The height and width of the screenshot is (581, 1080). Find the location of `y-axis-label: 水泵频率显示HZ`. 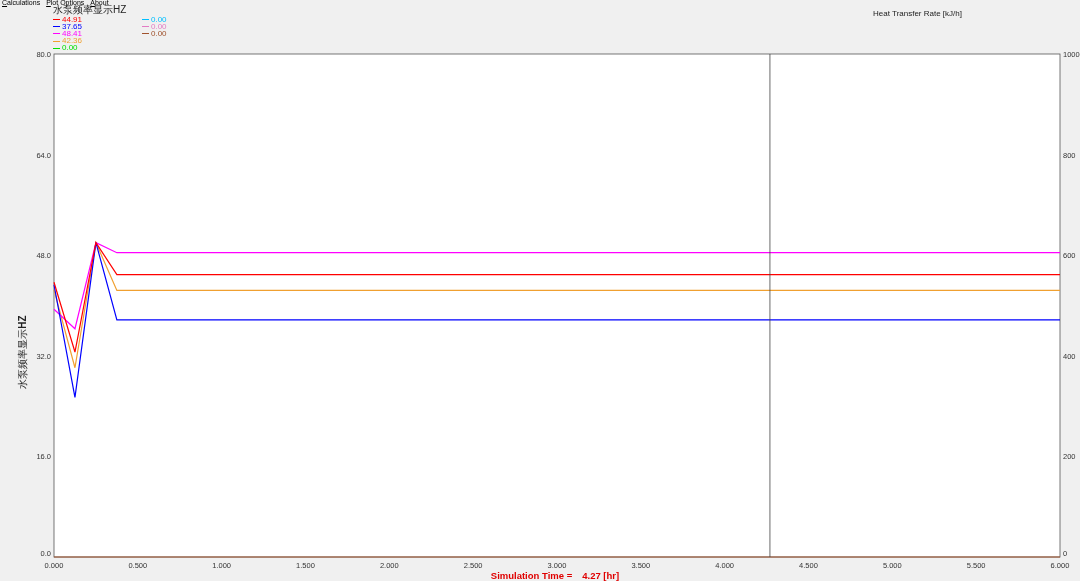

y-axis-label: 水泵频率显示HZ is located at coordinates (22, 352).